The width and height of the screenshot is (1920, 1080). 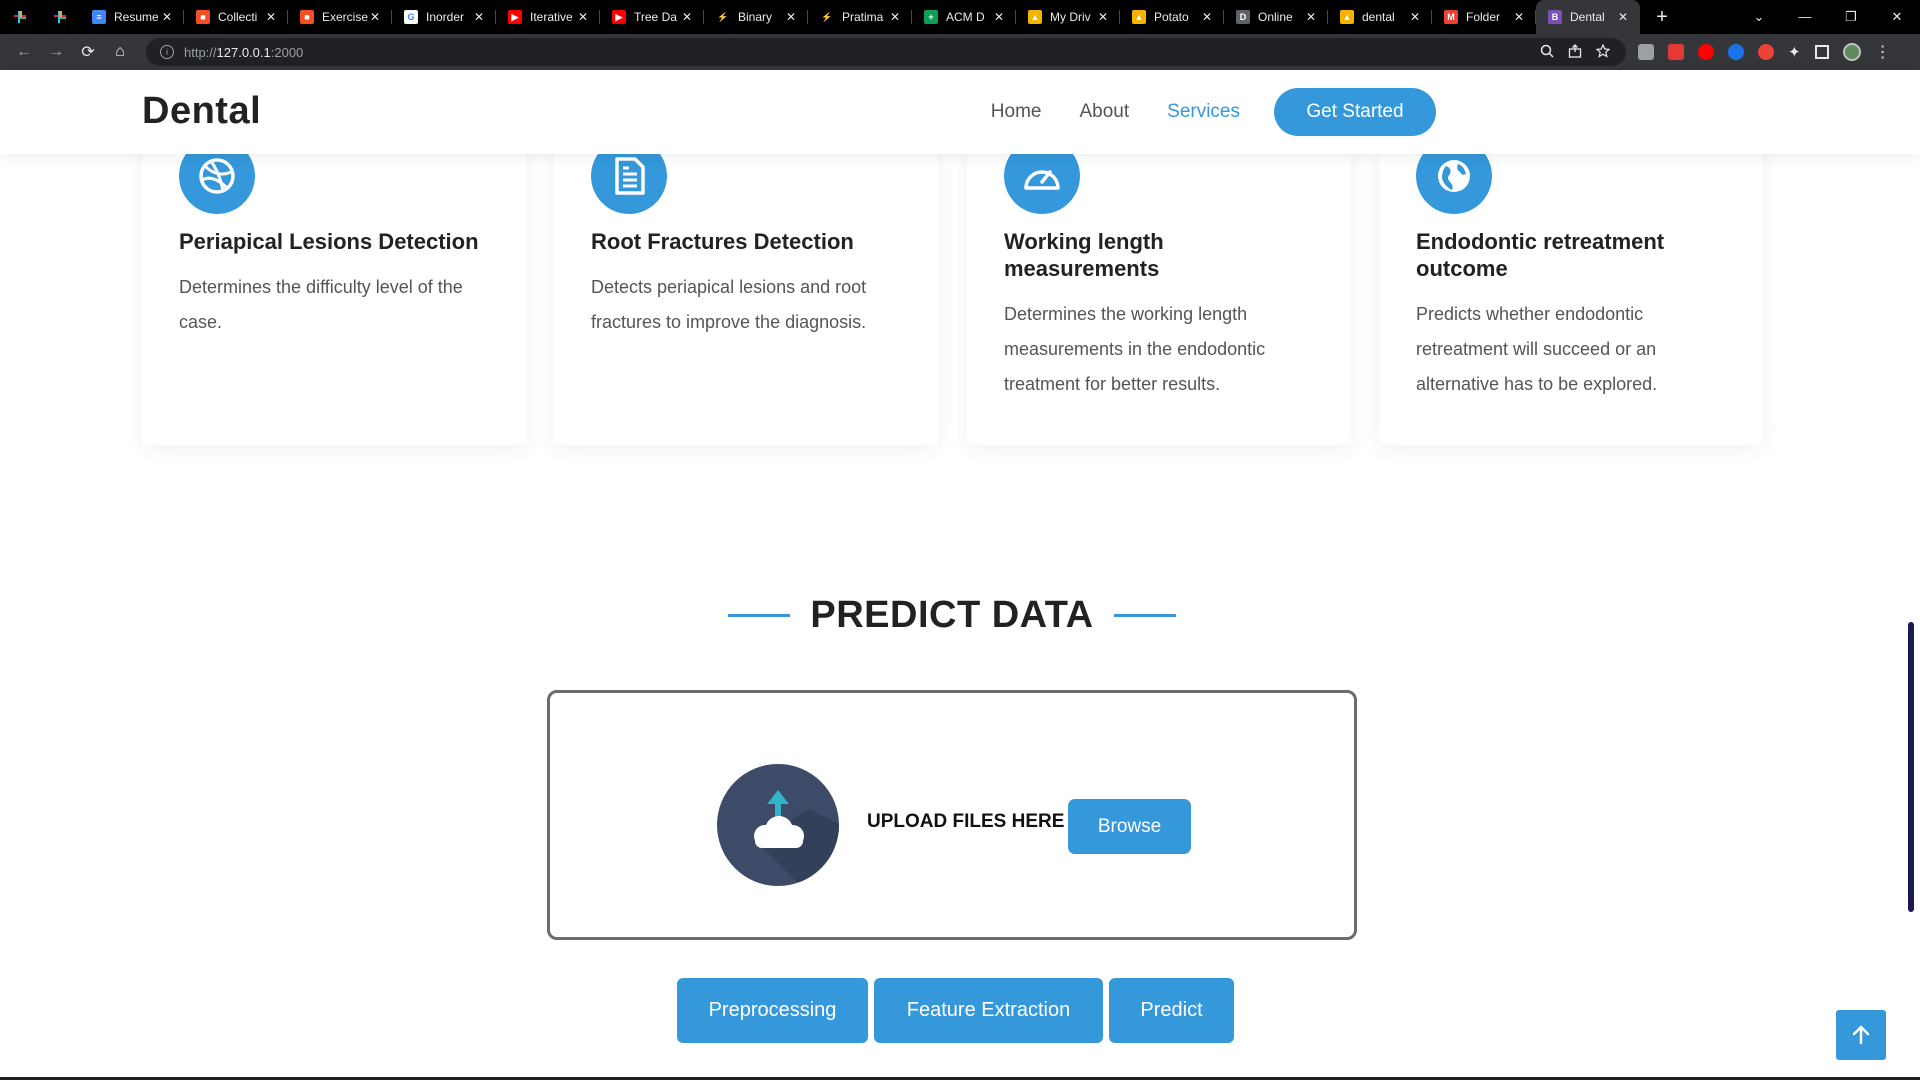 I want to click on service-title: Root Fractures Detection, so click(x=722, y=241).